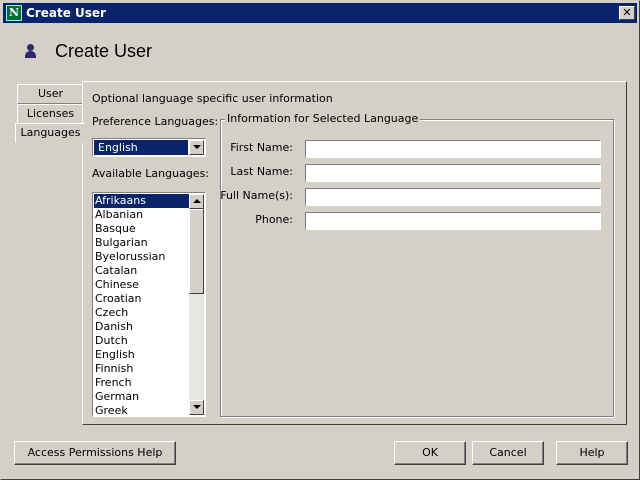  I want to click on full-name-label: Full Name(s):, so click(256, 195).